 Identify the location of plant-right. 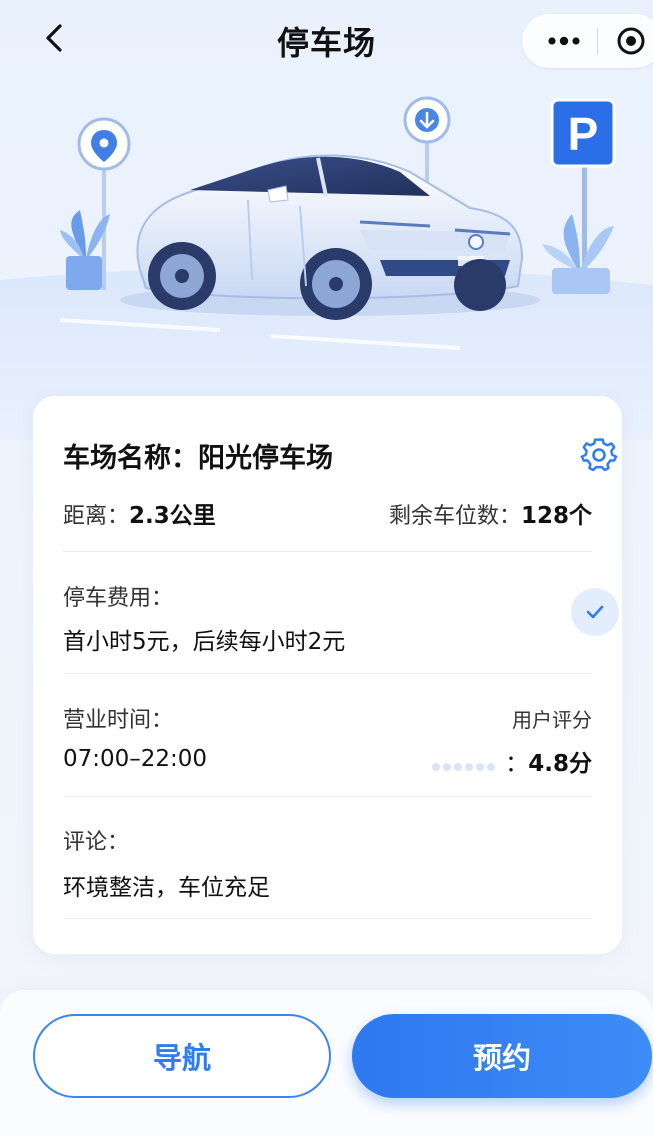
(578, 254).